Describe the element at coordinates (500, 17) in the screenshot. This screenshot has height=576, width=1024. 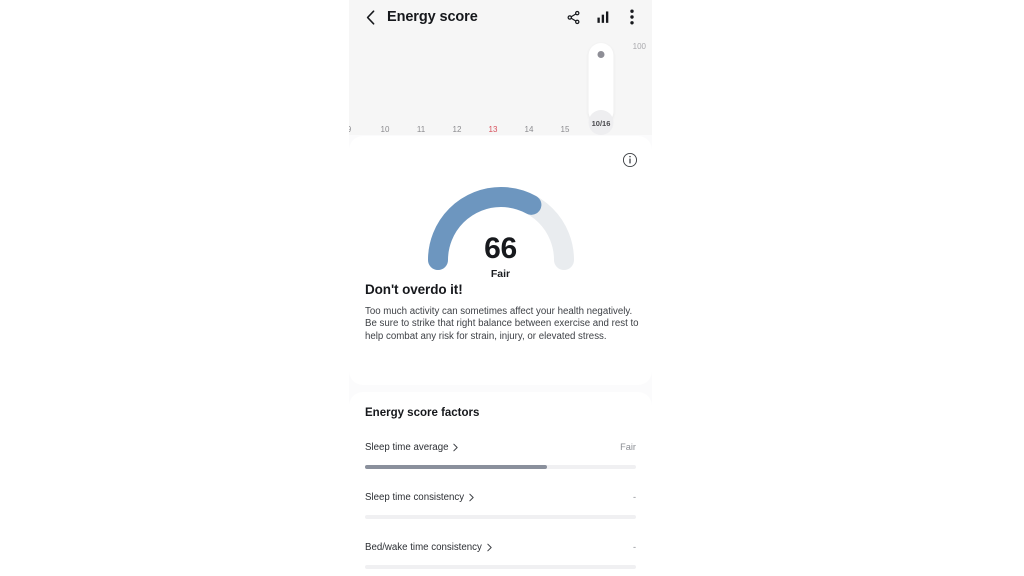
I see `app-header: Energy score` at that location.